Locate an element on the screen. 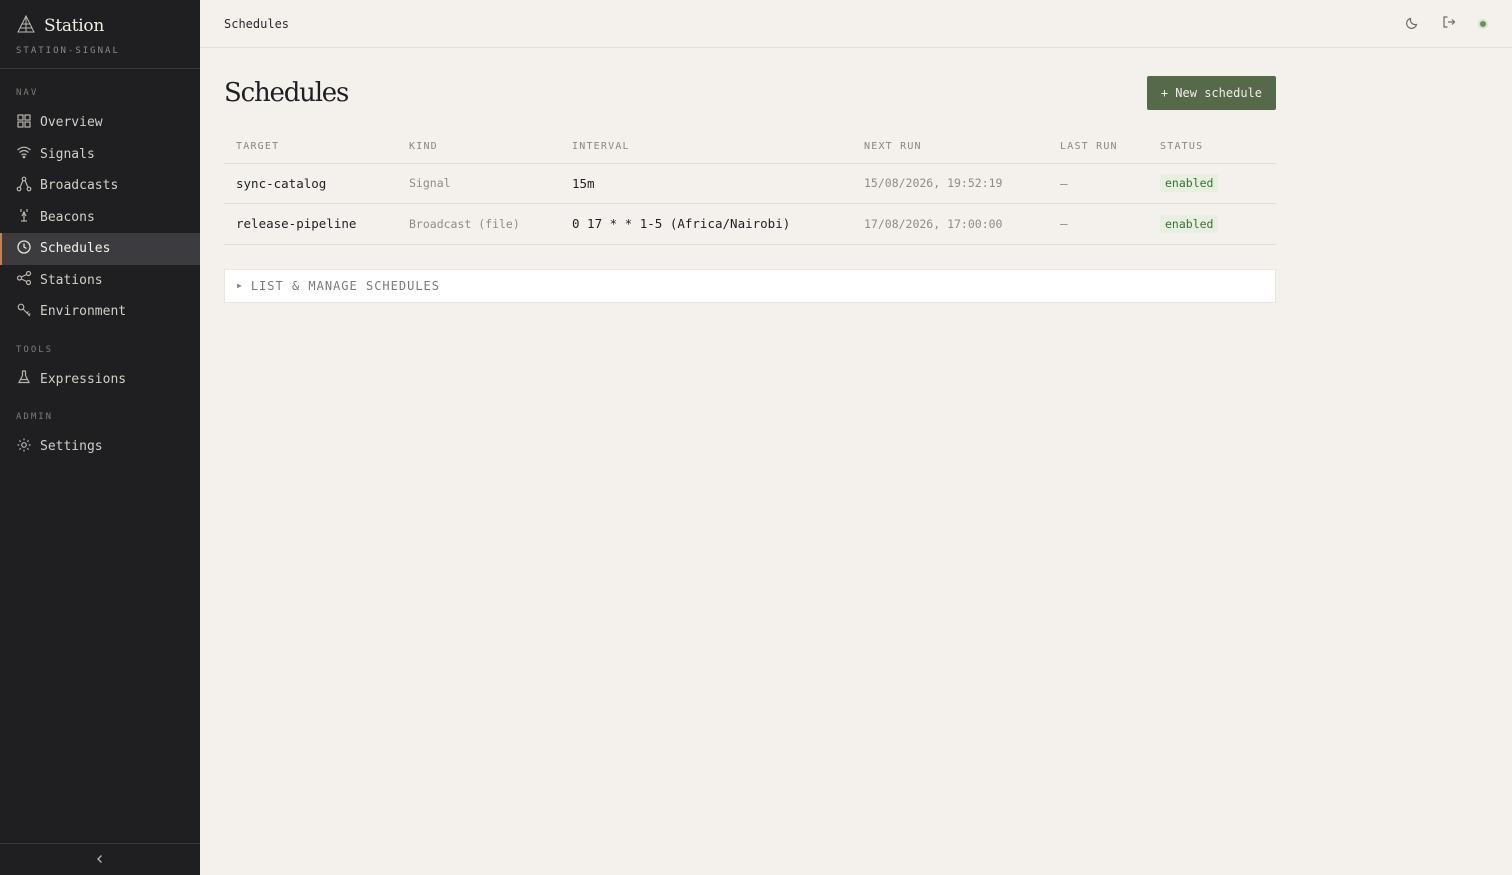  sidebar-item-schedules: Schedules is located at coordinates (100, 249).